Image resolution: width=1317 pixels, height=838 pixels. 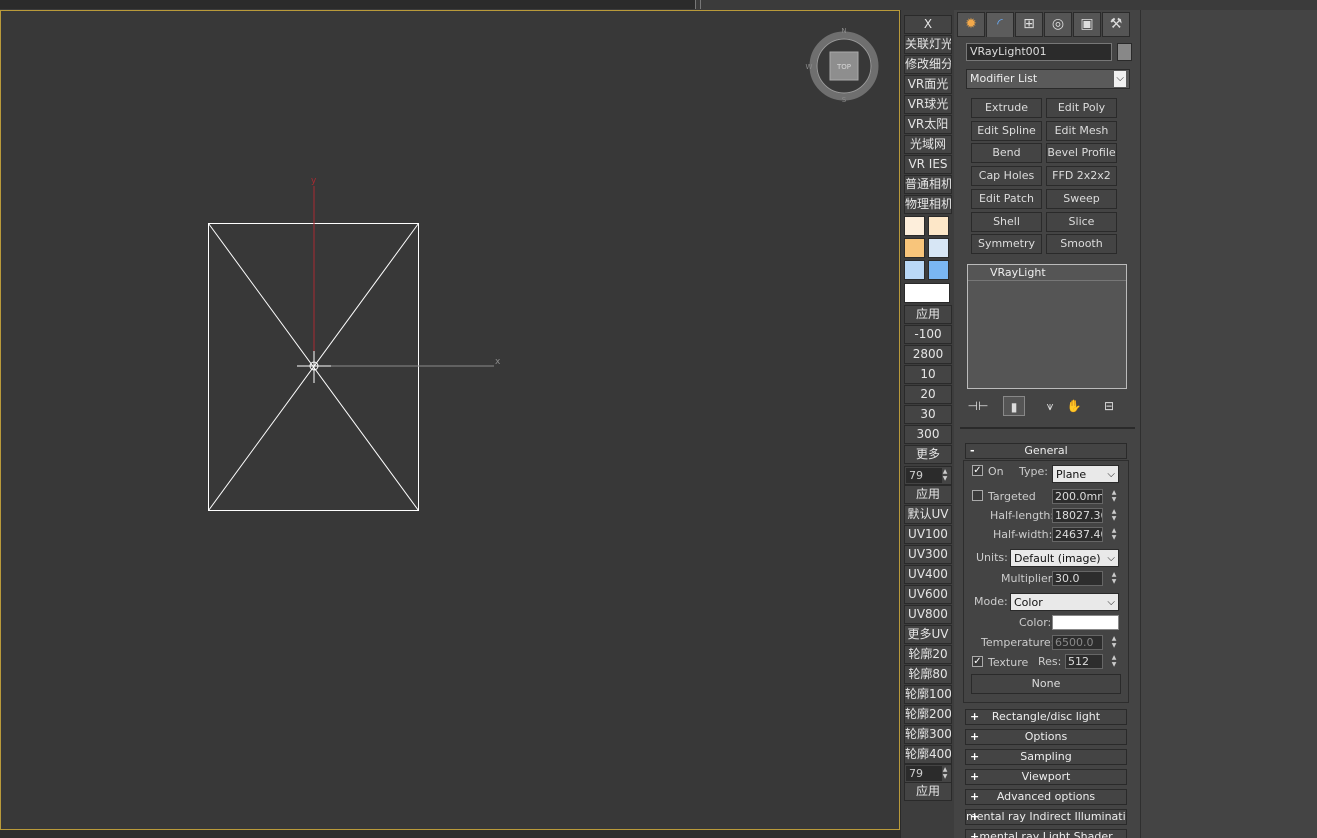 What do you see at coordinates (1006, 244) in the screenshot?
I see `modifier-button: Symmetry` at bounding box center [1006, 244].